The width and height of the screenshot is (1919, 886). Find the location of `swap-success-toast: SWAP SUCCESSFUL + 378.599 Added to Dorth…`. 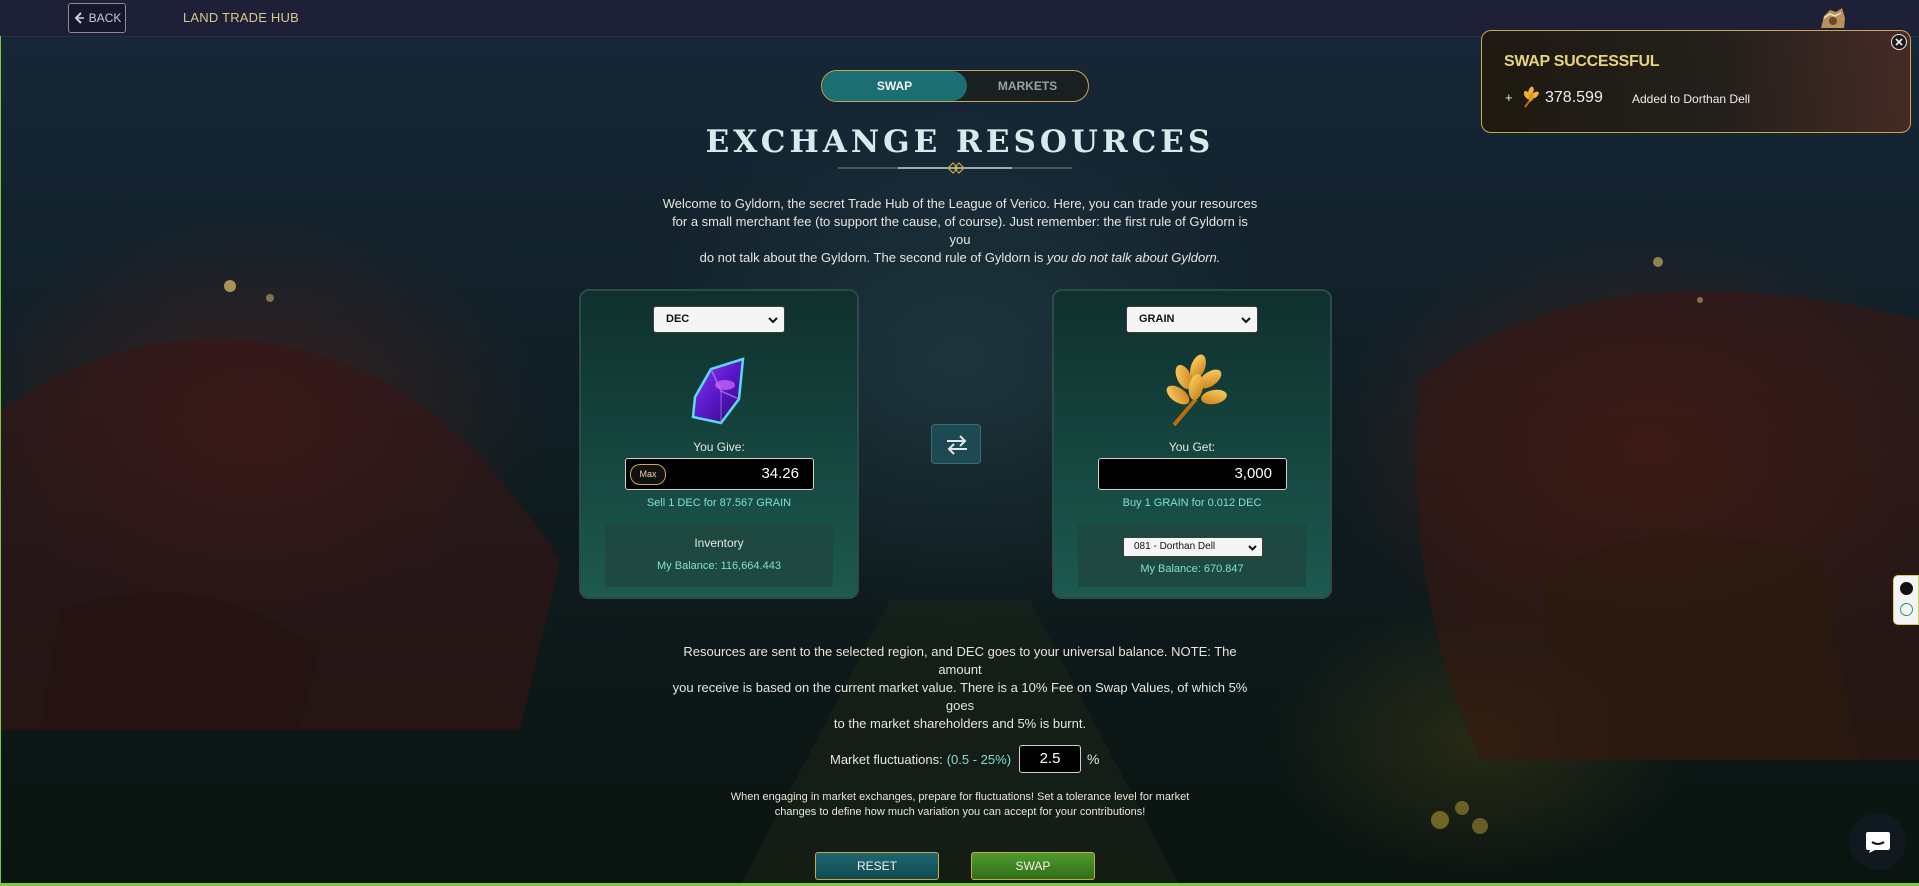

swap-success-toast: SWAP SUCCESSFUL + 378.599 Added to Dorth… is located at coordinates (1696, 81).